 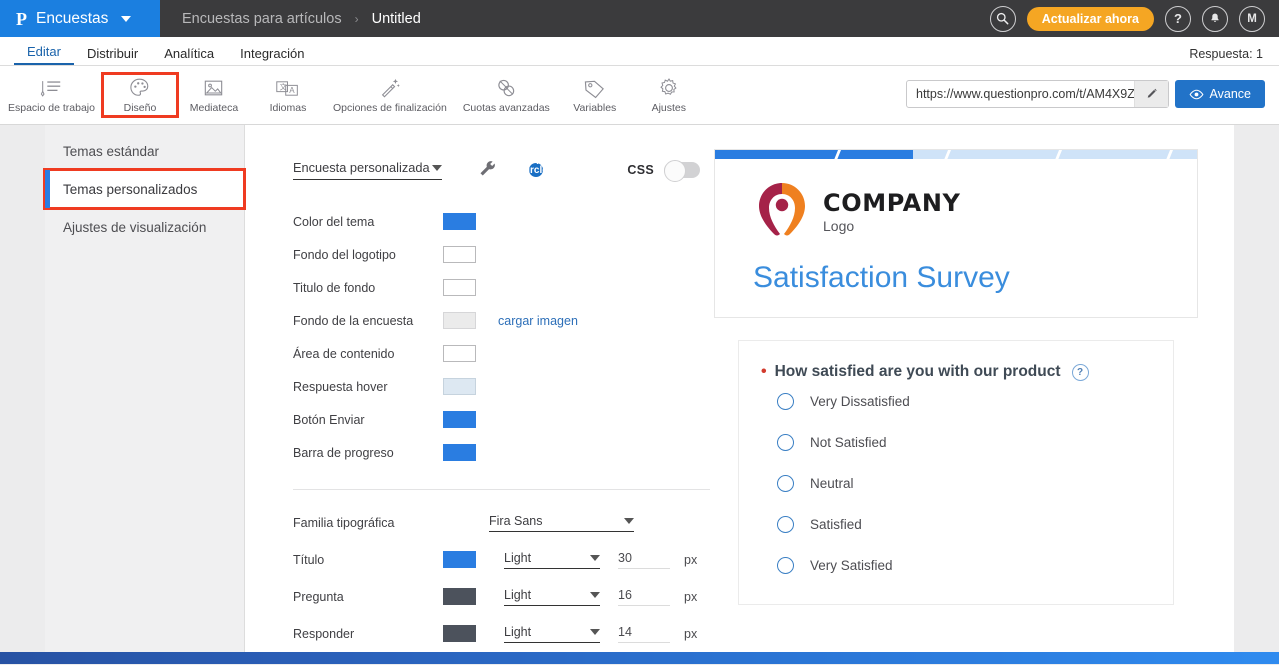 What do you see at coordinates (272, 55) in the screenshot?
I see `tab-integracion: Integración` at bounding box center [272, 55].